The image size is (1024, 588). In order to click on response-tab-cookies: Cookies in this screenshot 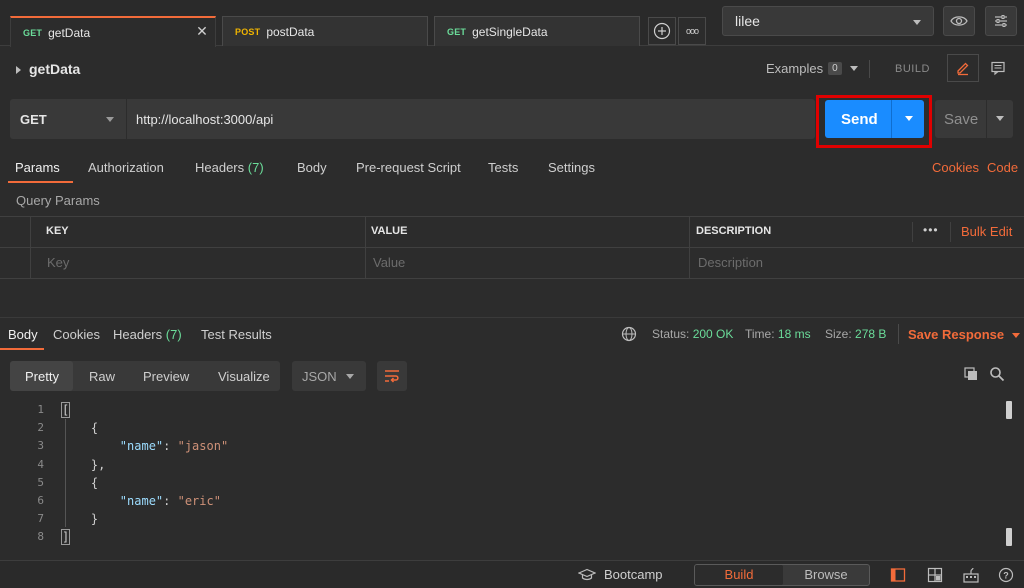, I will do `click(76, 334)`.